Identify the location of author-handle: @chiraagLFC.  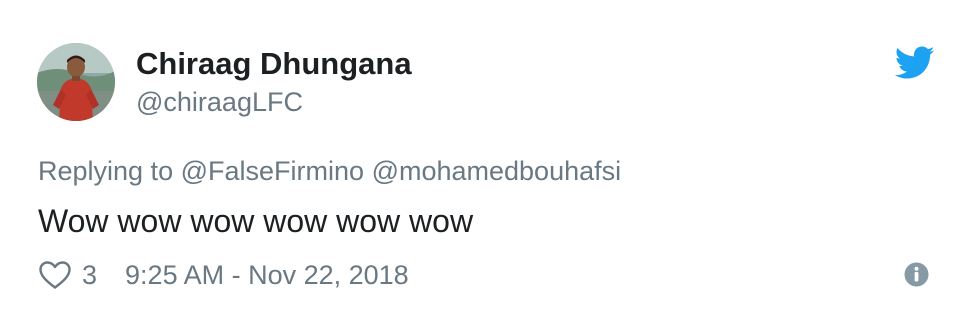
(219, 102).